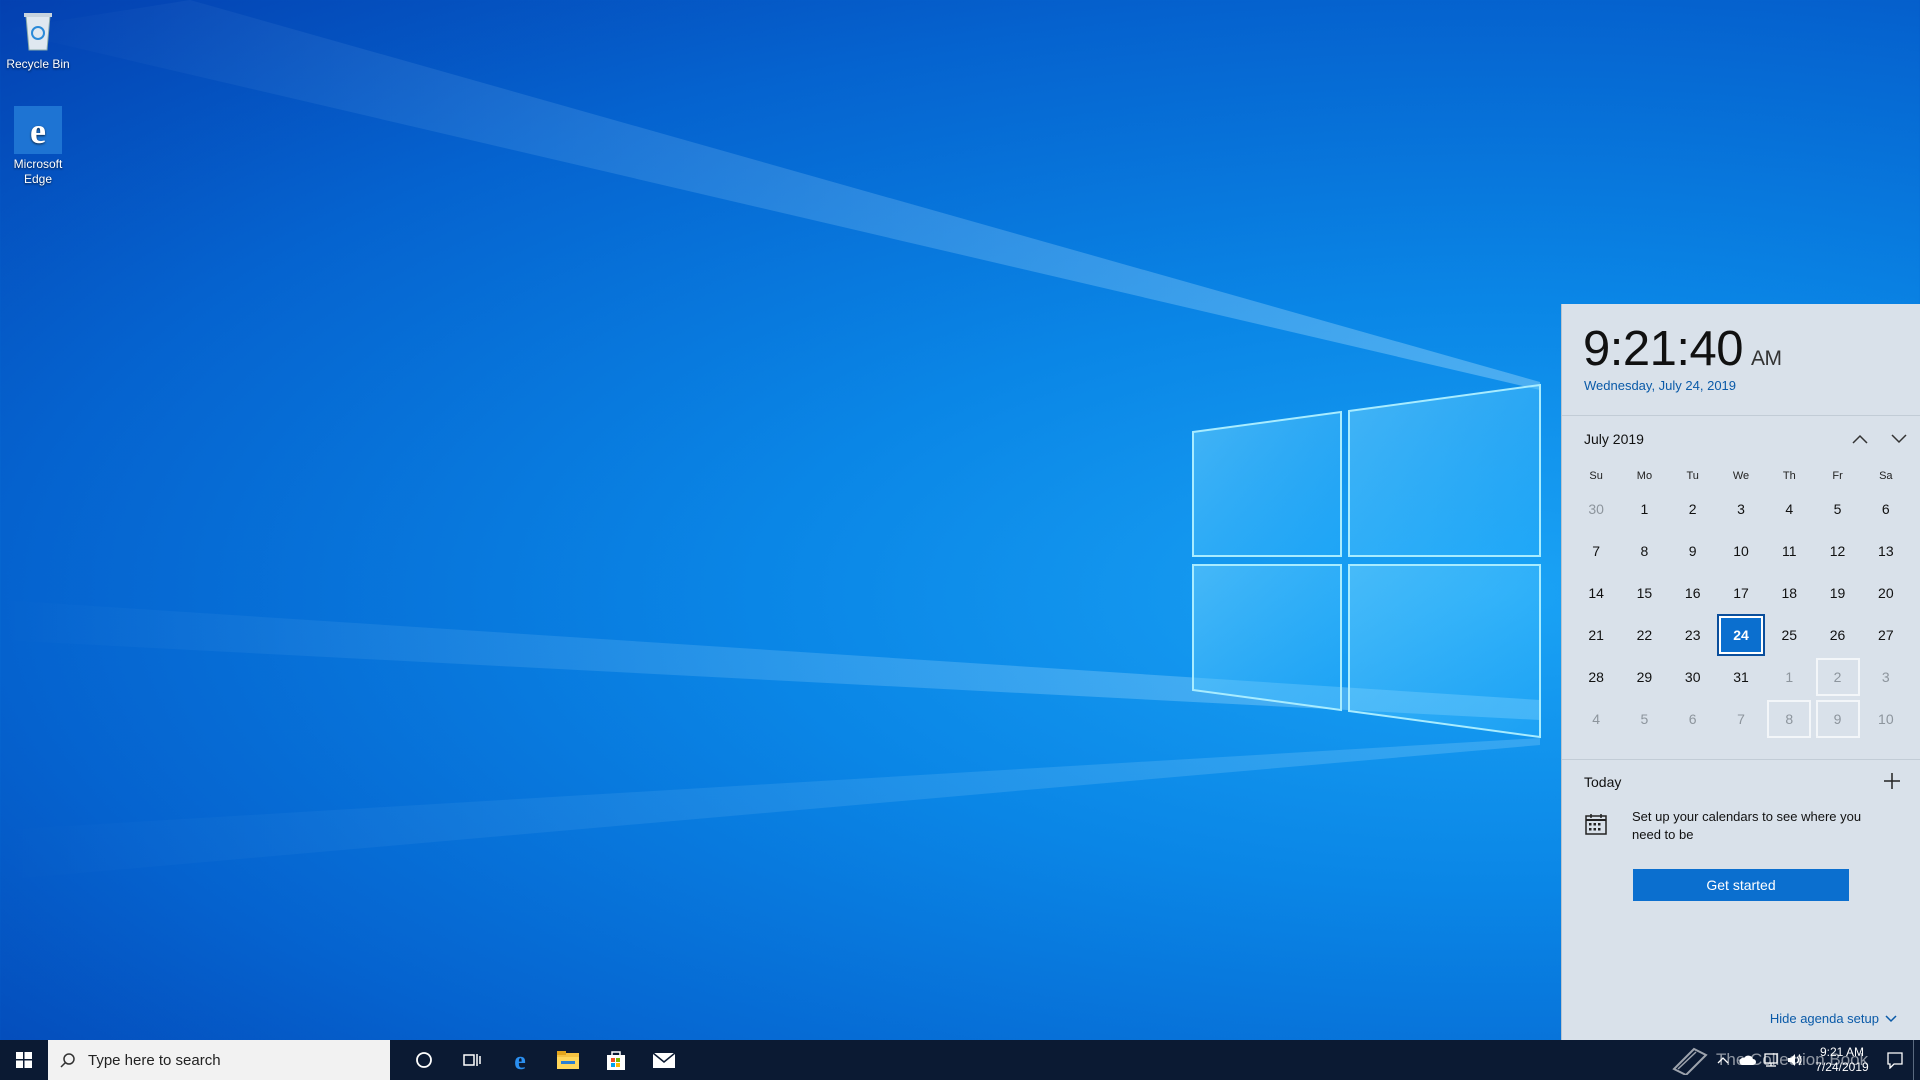 This screenshot has height=1080, width=1920. What do you see at coordinates (1792, 1059) in the screenshot?
I see `watermark-text: The Collection Book` at bounding box center [1792, 1059].